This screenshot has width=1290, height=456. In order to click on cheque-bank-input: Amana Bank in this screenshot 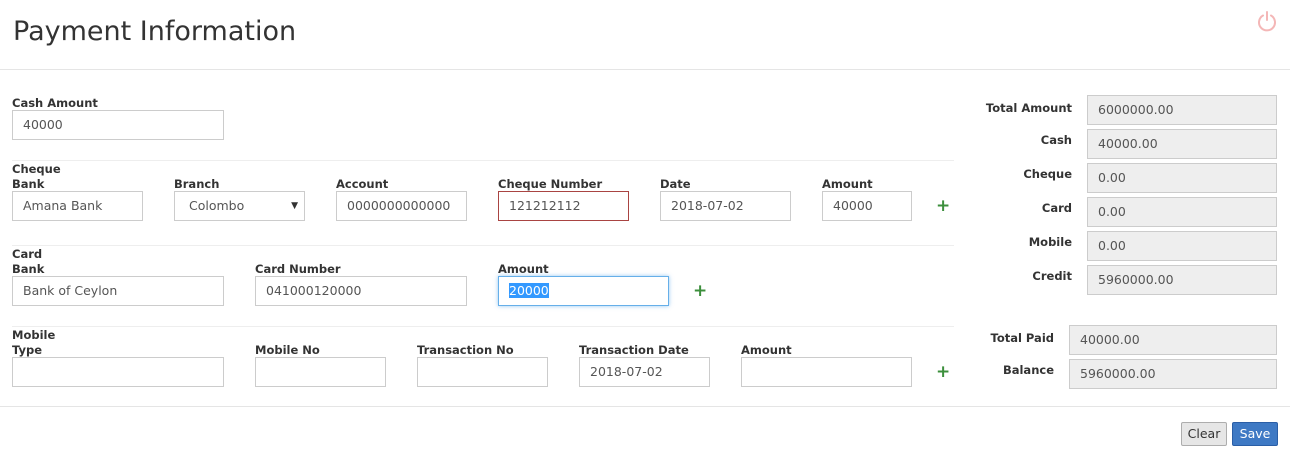, I will do `click(77, 206)`.